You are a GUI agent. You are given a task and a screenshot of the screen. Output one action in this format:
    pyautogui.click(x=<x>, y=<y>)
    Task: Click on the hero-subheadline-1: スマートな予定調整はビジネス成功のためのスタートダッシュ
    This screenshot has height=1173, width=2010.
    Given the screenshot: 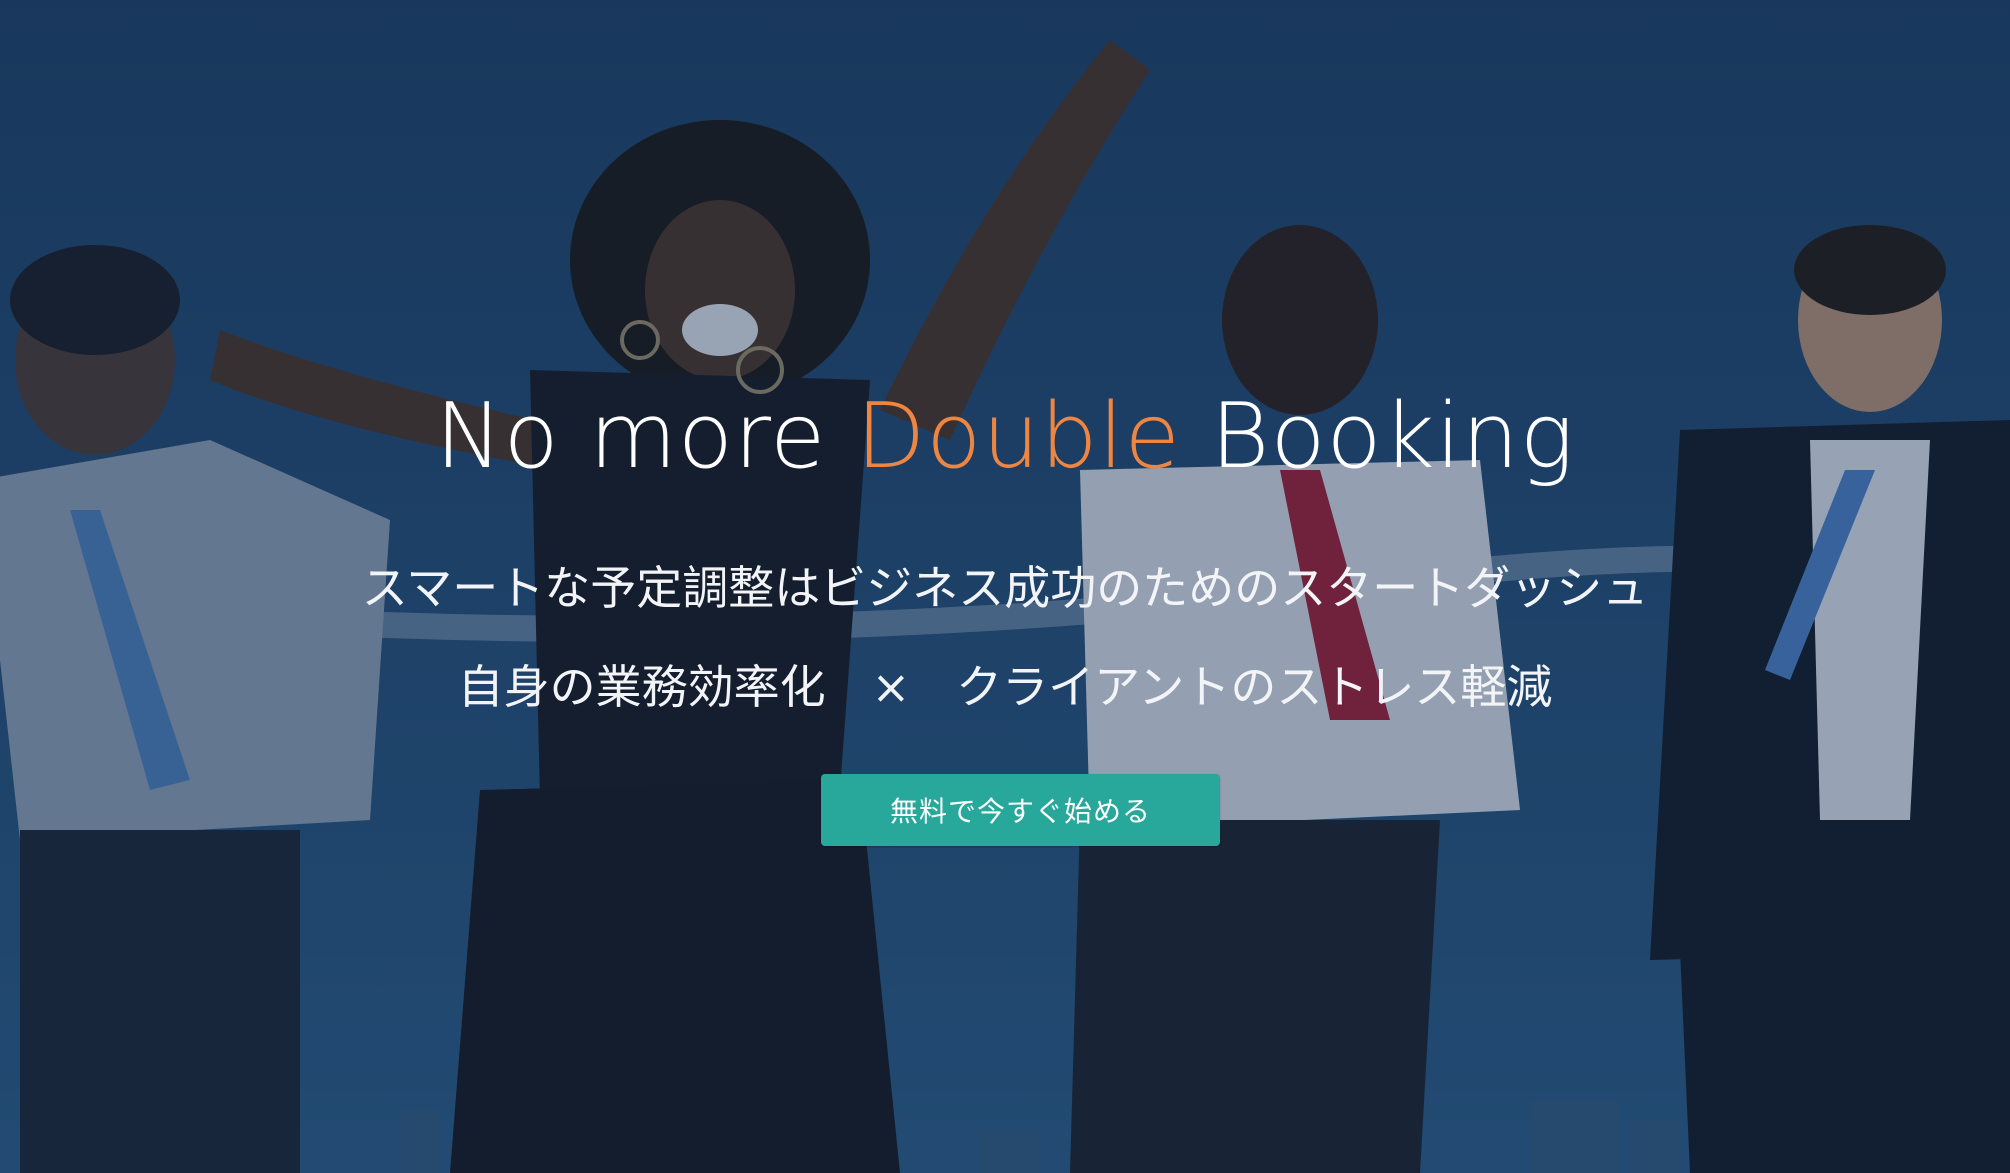 What is the action you would take?
    pyautogui.click(x=1005, y=588)
    